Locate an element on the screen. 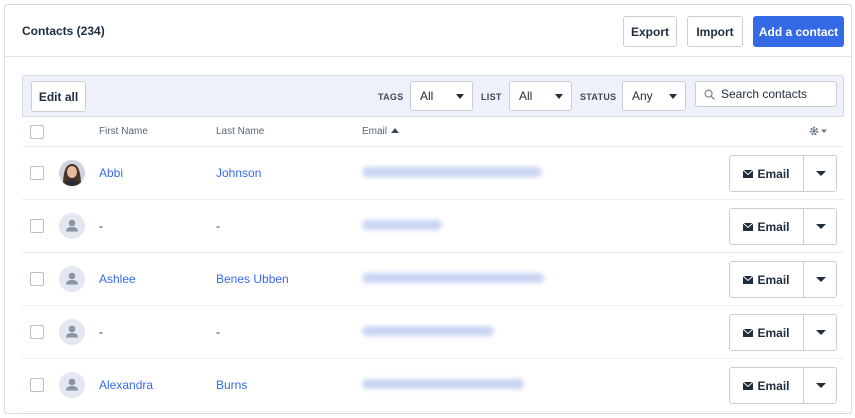 This screenshot has height=418, width=855. first-name-link: Abbi is located at coordinates (111, 173).